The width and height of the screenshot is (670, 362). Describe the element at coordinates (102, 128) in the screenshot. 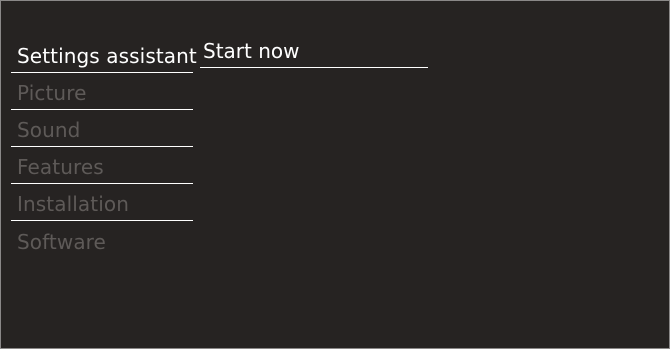

I see `menu-item-sound: Sound` at that location.